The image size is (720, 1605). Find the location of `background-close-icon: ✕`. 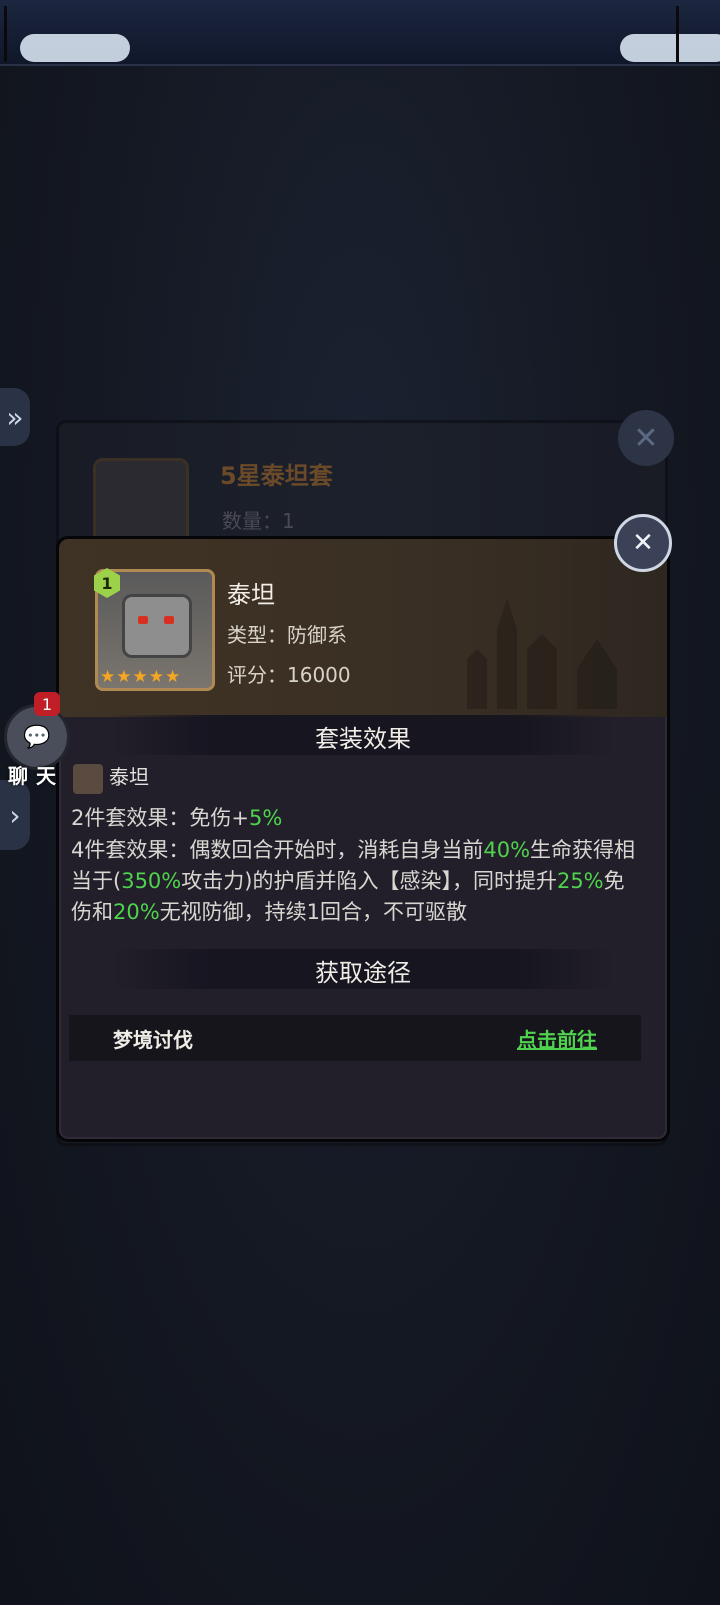

background-close-icon: ✕ is located at coordinates (646, 438).